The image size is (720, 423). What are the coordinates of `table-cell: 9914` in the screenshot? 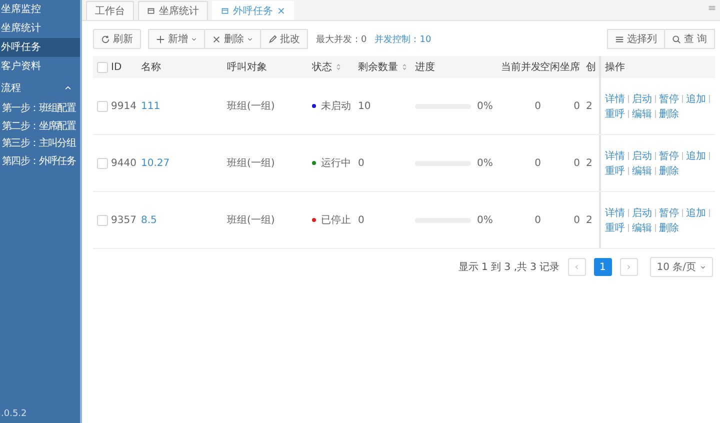 It's located at (123, 106).